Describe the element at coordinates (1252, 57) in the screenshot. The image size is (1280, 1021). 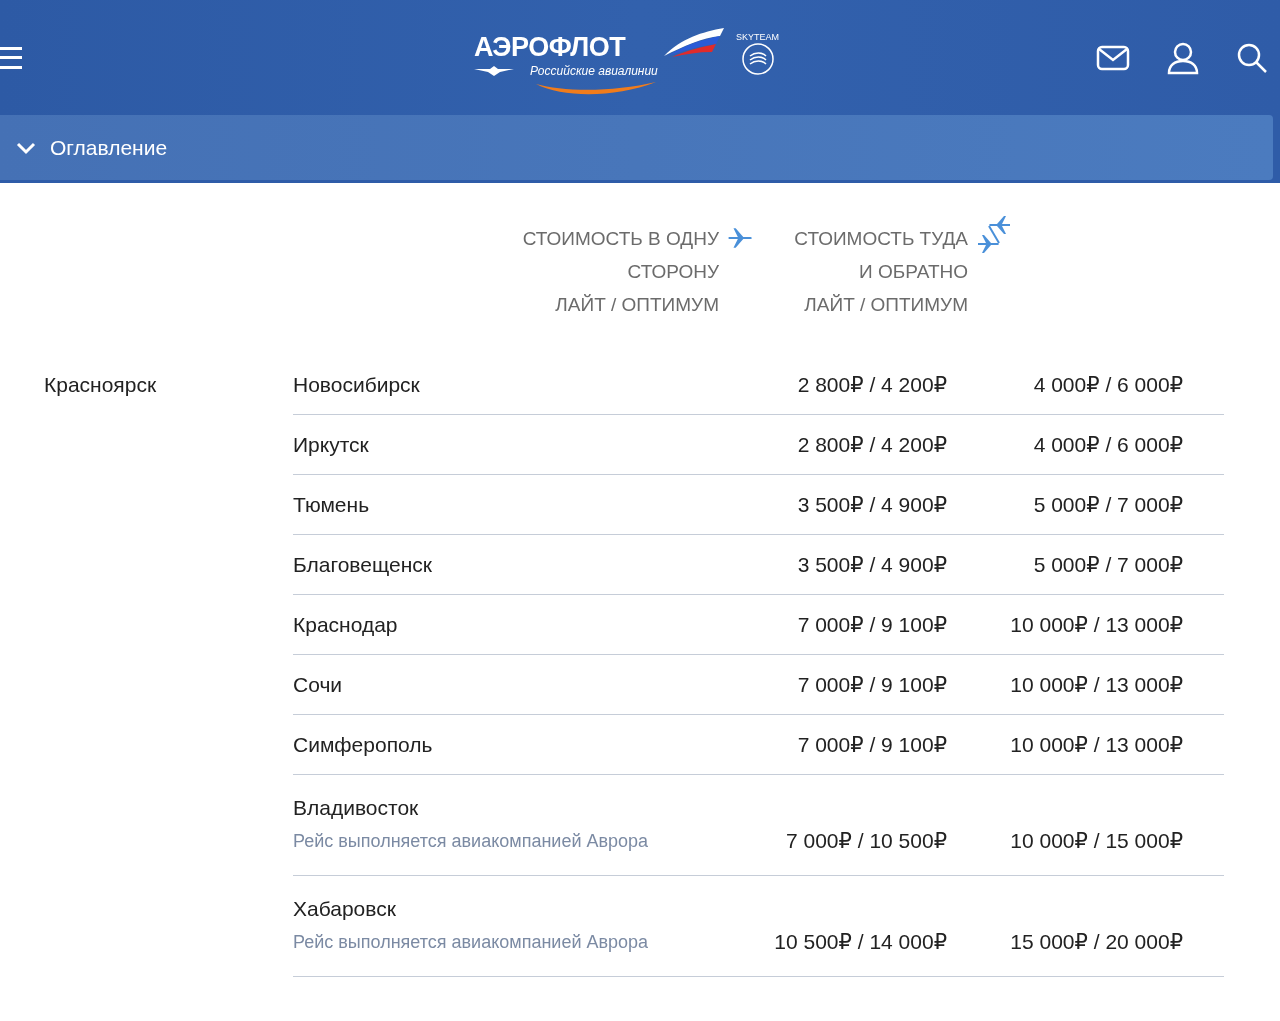
I see `search-icon` at that location.